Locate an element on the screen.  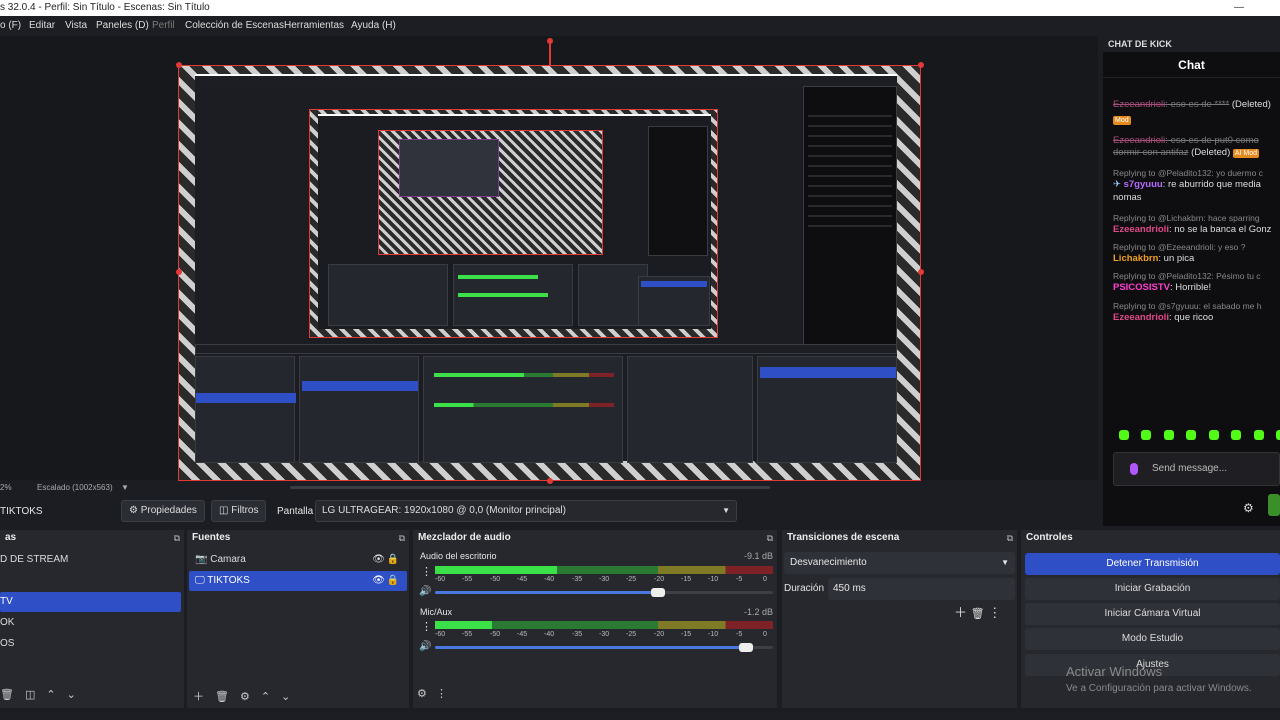
menu-tools: Herramientas is located at coordinates (314, 26).